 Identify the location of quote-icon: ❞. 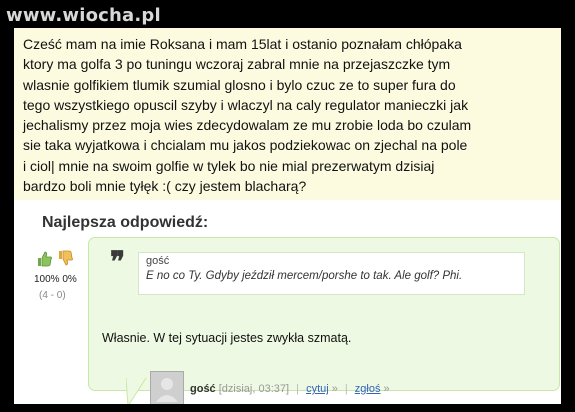
(118, 261).